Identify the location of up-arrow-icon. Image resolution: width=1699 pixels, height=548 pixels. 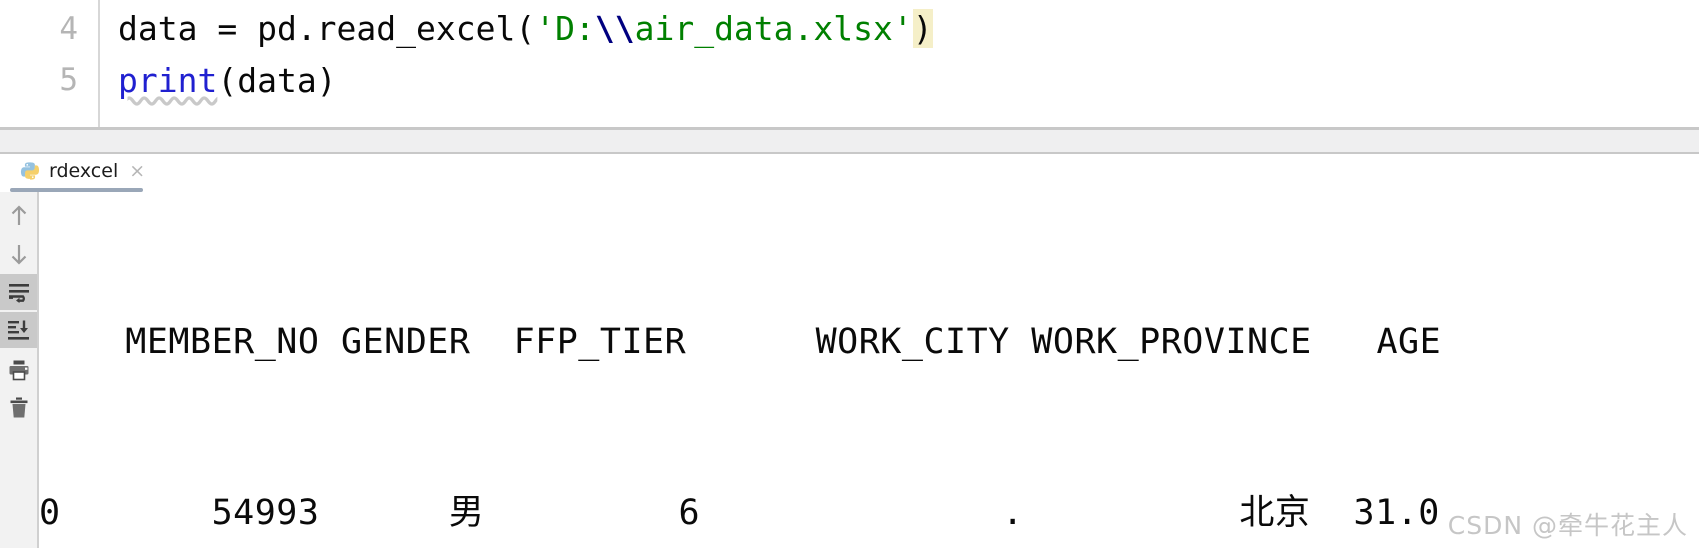
(18, 216).